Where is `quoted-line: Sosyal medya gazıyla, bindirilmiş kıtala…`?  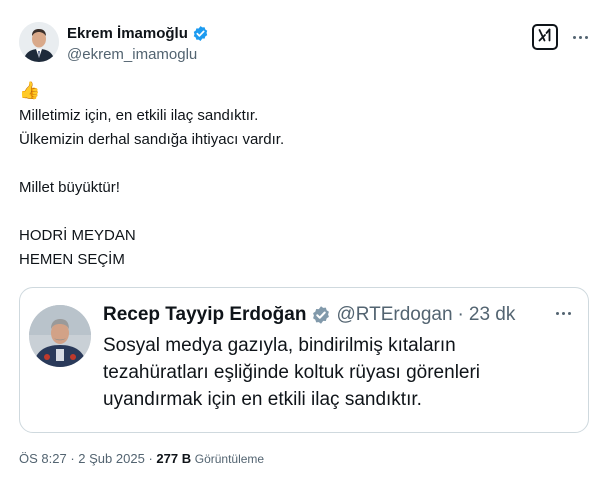
quoted-line: Sosyal medya gazıyla, bindirilmiş kıtala… is located at coordinates (279, 345).